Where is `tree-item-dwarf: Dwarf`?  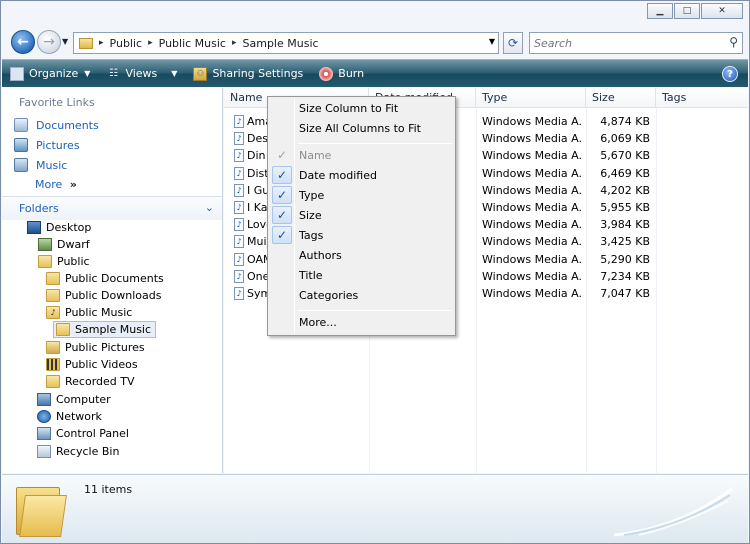
tree-item-dwarf: Dwarf is located at coordinates (64, 244).